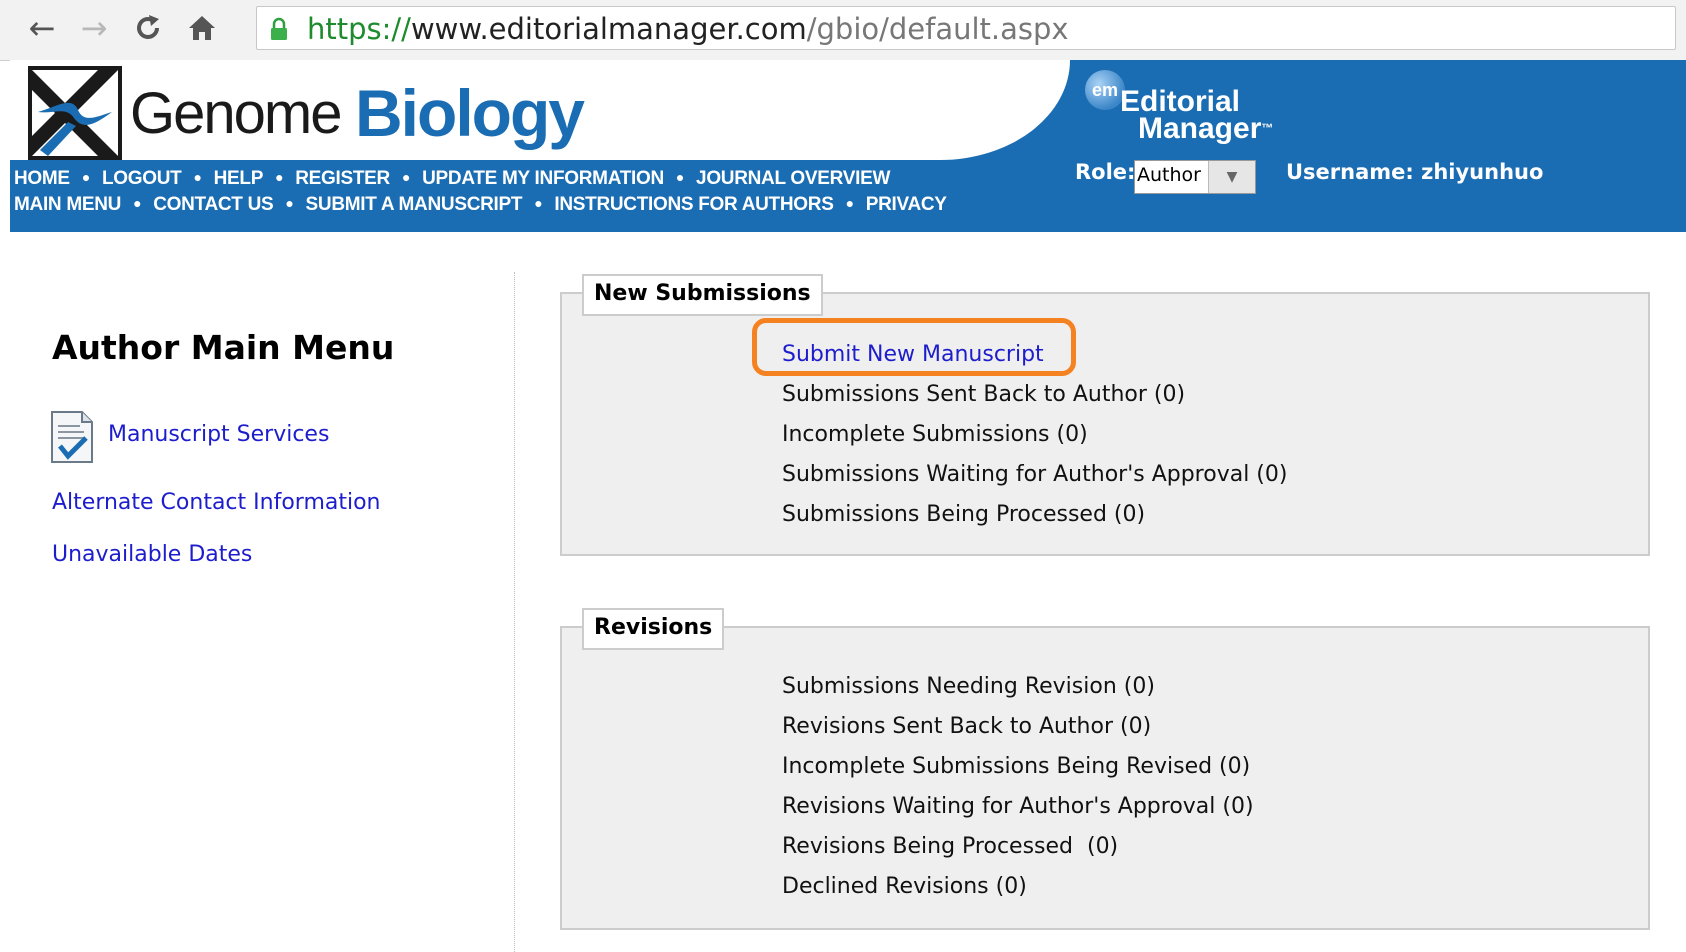  Describe the element at coordinates (216, 502) in the screenshot. I see `alternate-contact-information-link: Alternate Contact Information` at that location.